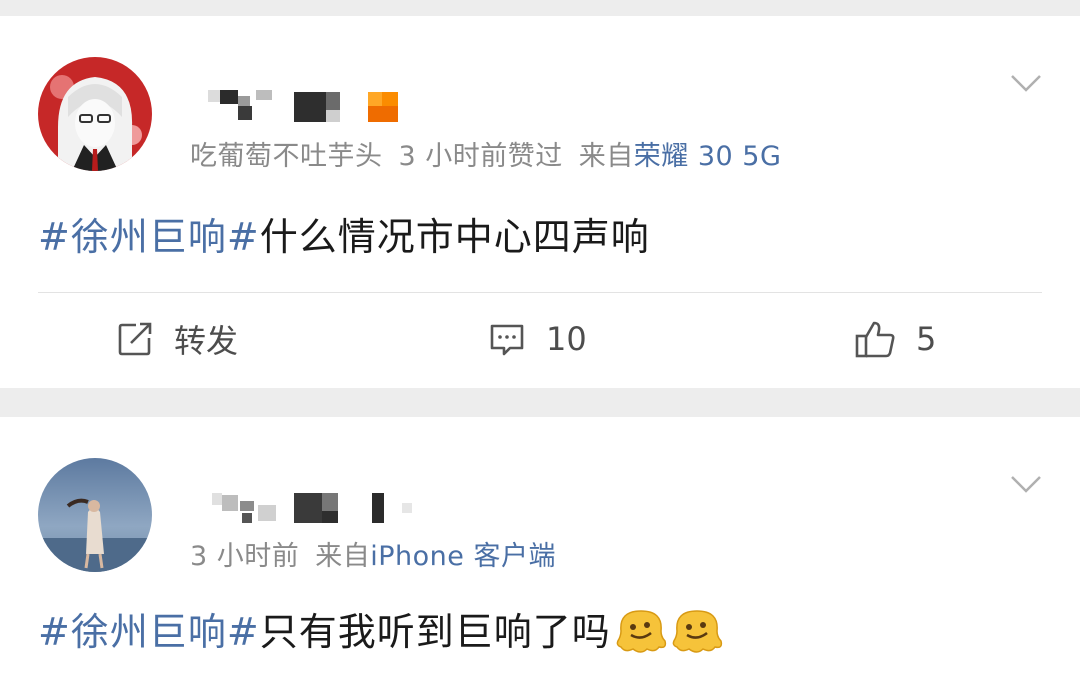  I want to click on repost-button: 转发, so click(177, 339).